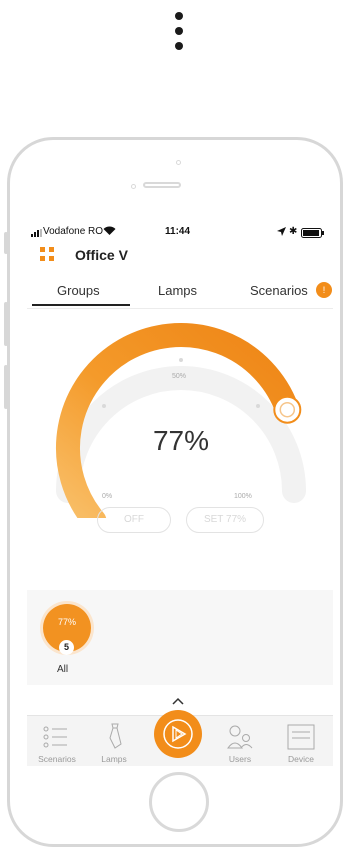 The height and width of the screenshot is (852, 350). What do you see at coordinates (281, 233) in the screenshot?
I see `location-icon` at bounding box center [281, 233].